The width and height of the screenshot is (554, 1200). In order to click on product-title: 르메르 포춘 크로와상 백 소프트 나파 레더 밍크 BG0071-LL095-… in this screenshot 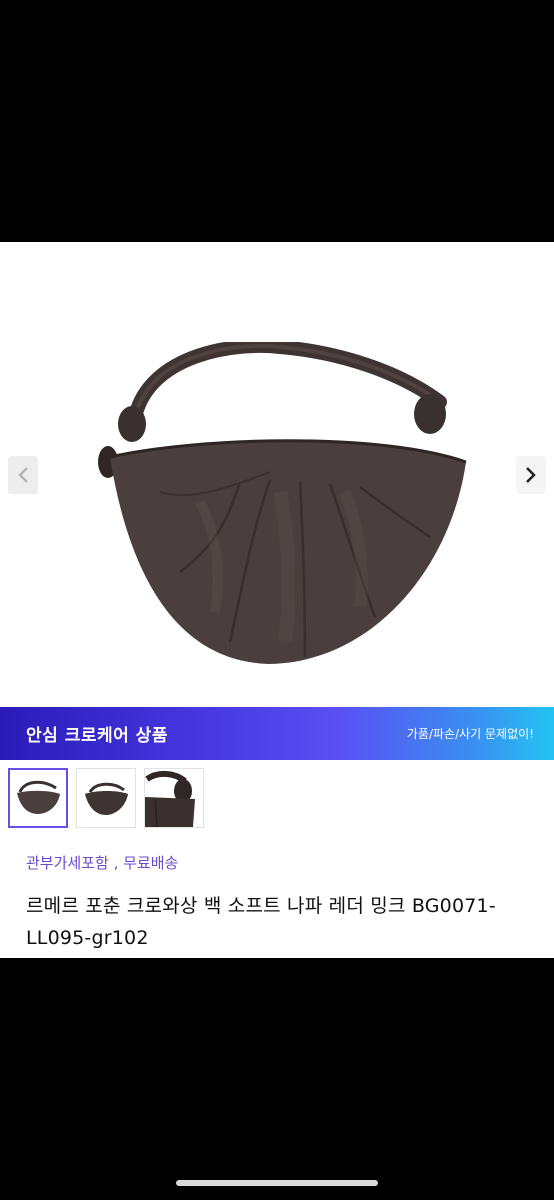, I will do `click(261, 922)`.